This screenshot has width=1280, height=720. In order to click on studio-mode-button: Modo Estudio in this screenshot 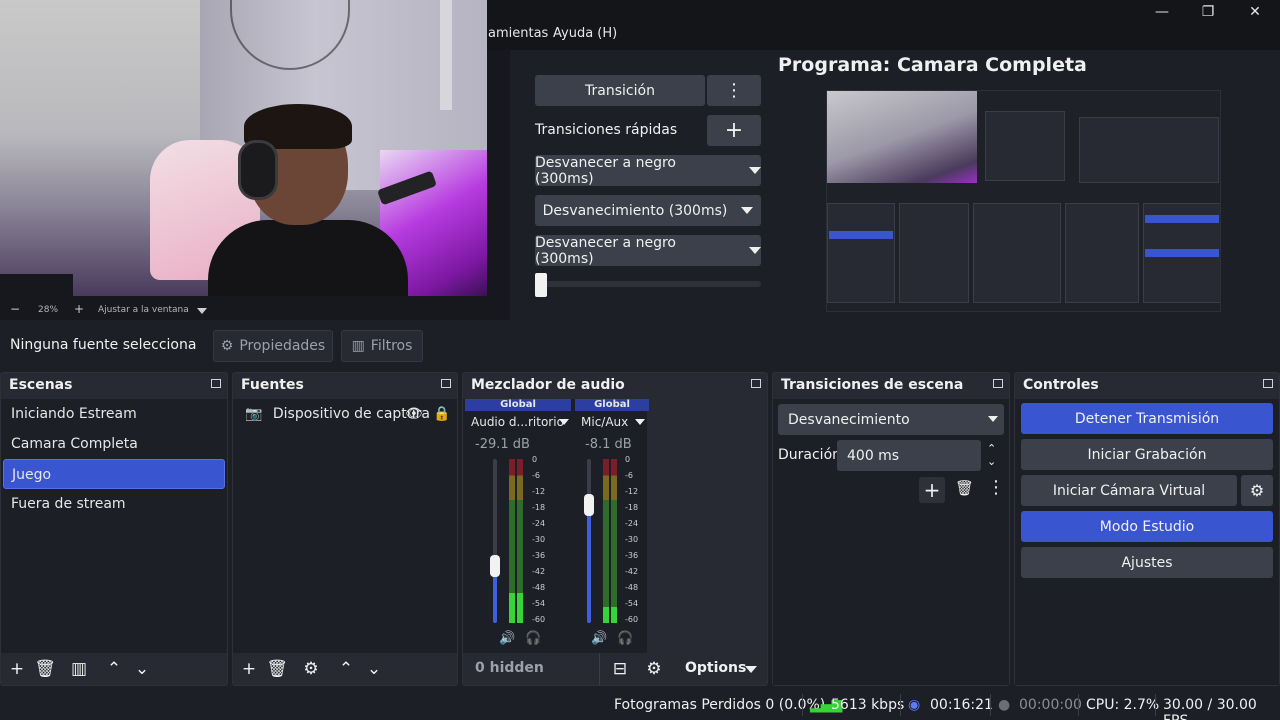, I will do `click(1147, 526)`.